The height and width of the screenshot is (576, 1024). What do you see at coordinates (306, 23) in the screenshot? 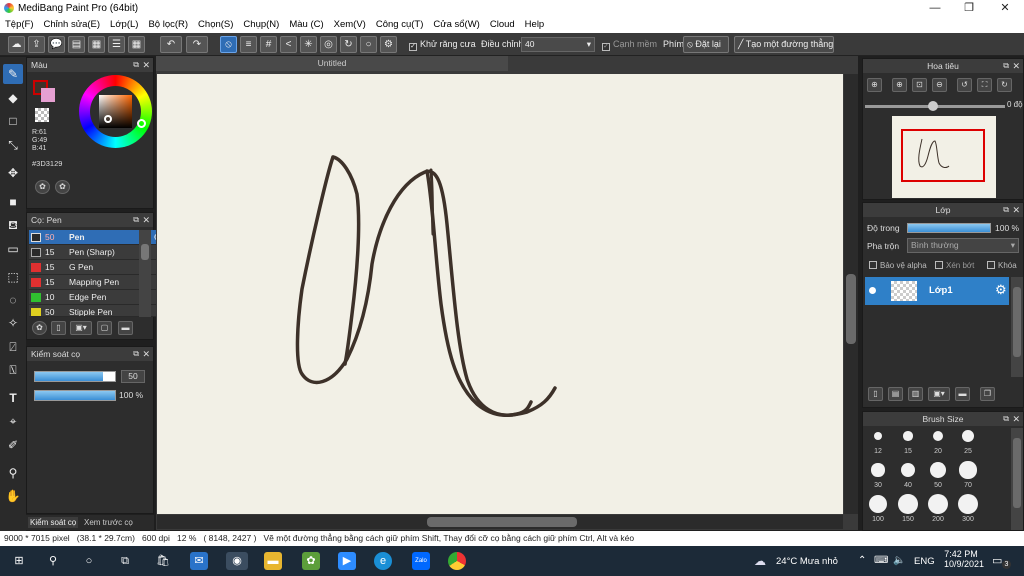
I see `menu-color: Màu (C)` at bounding box center [306, 23].